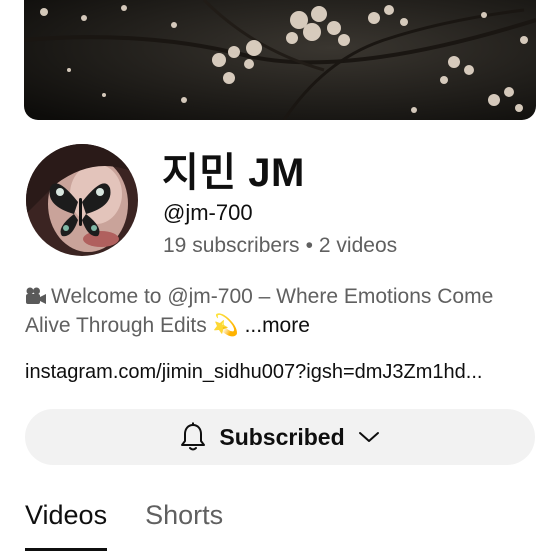 The image size is (560, 560). I want to click on subscribed-button: Subscribed, so click(280, 437).